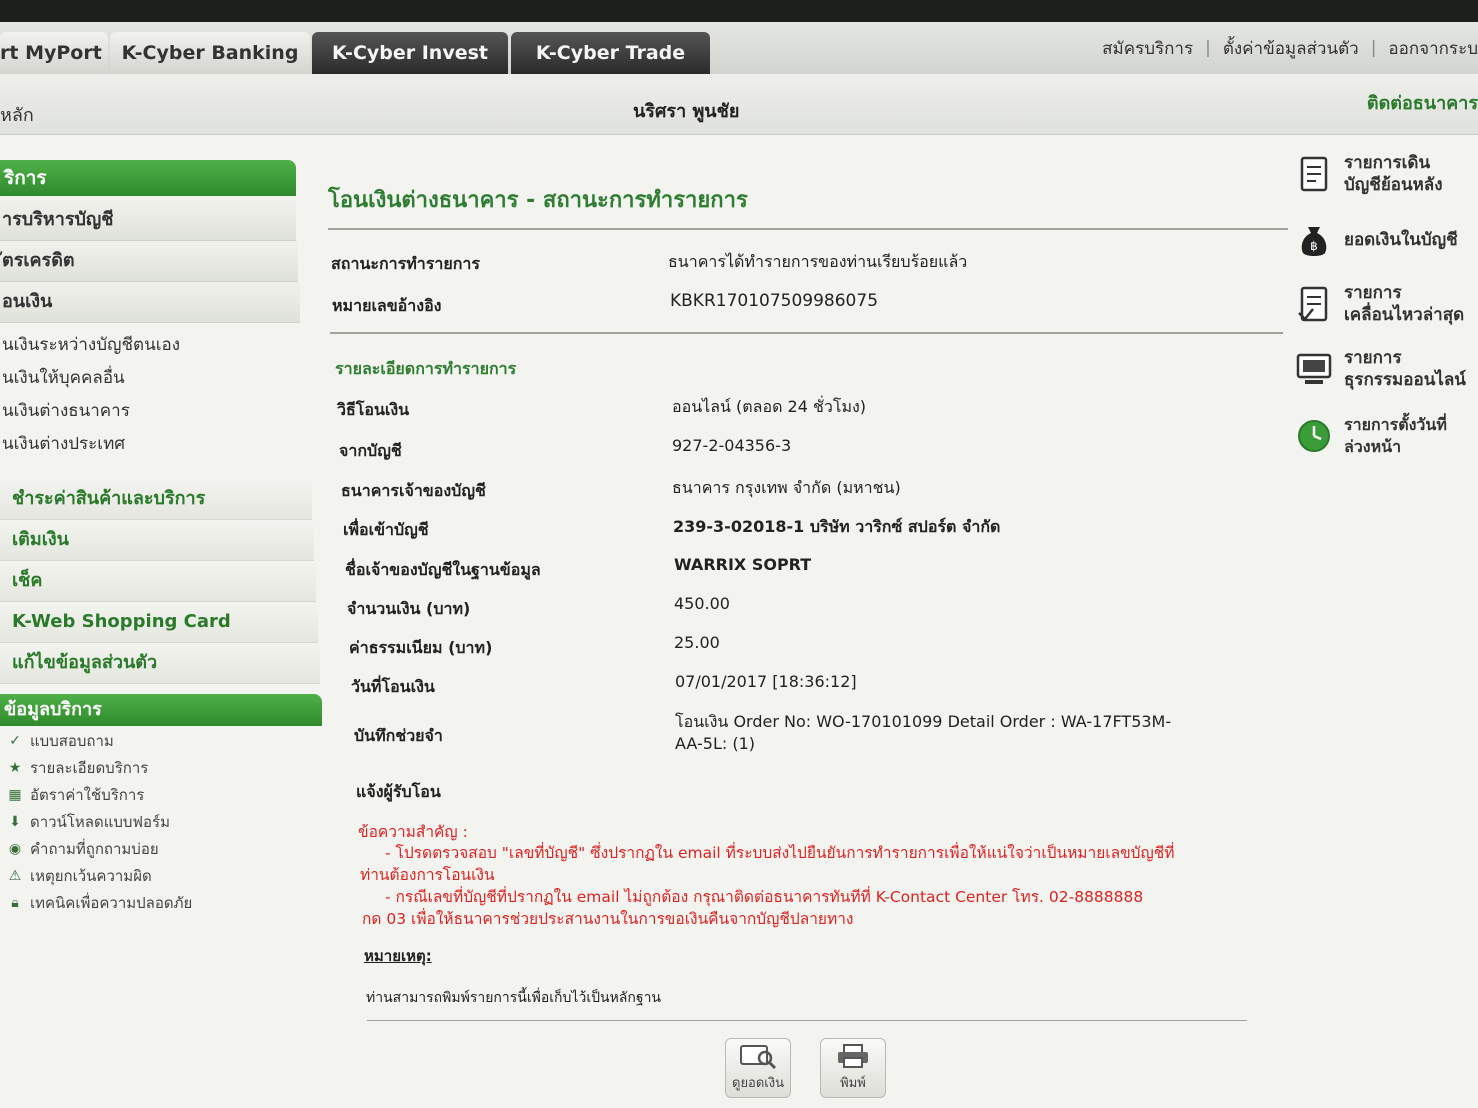 This screenshot has height=1108, width=1478. I want to click on printer-icon, so click(853, 1056).